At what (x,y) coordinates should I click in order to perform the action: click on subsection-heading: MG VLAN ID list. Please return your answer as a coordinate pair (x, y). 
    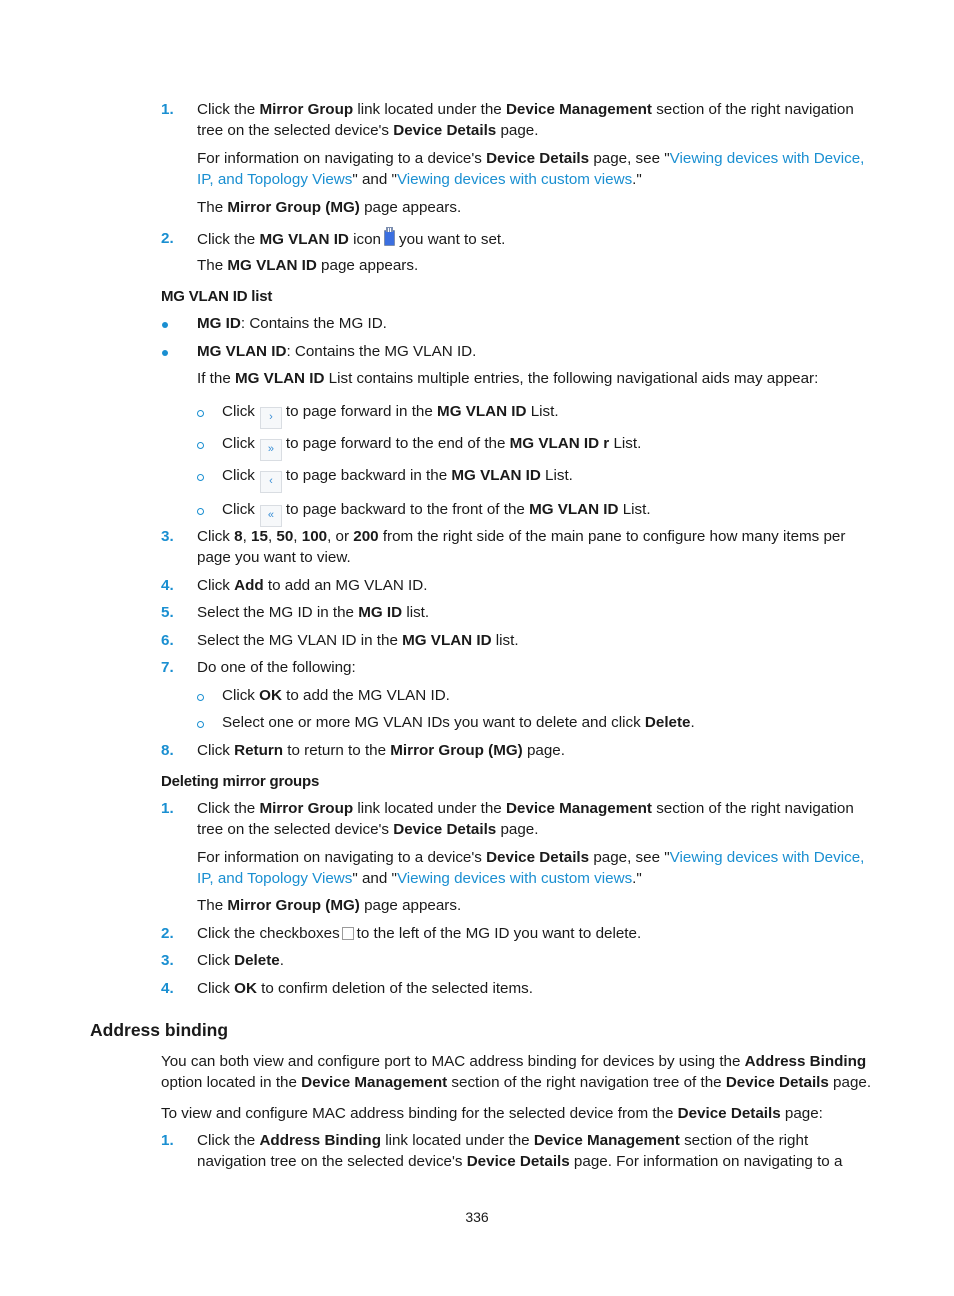
    Looking at the image, I should click on (217, 296).